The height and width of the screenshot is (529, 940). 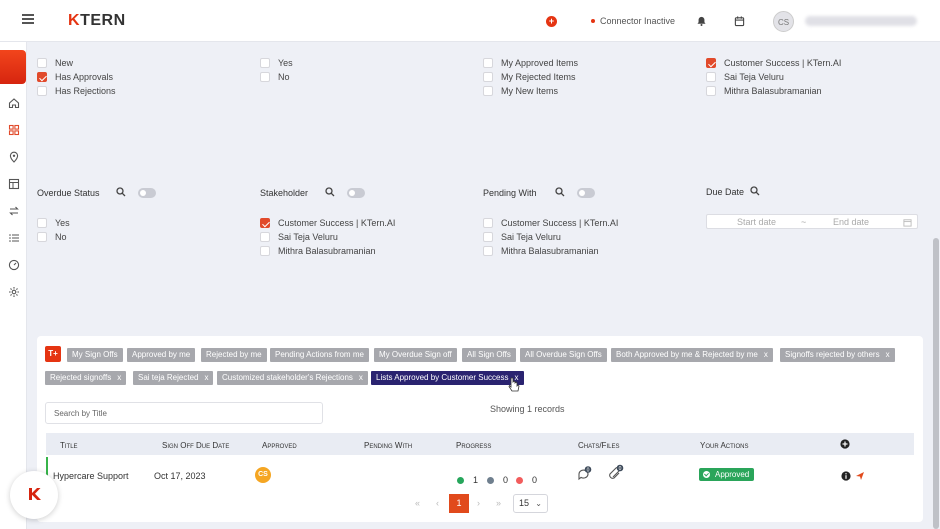 I want to click on connector-status-dot, so click(x=593, y=21).